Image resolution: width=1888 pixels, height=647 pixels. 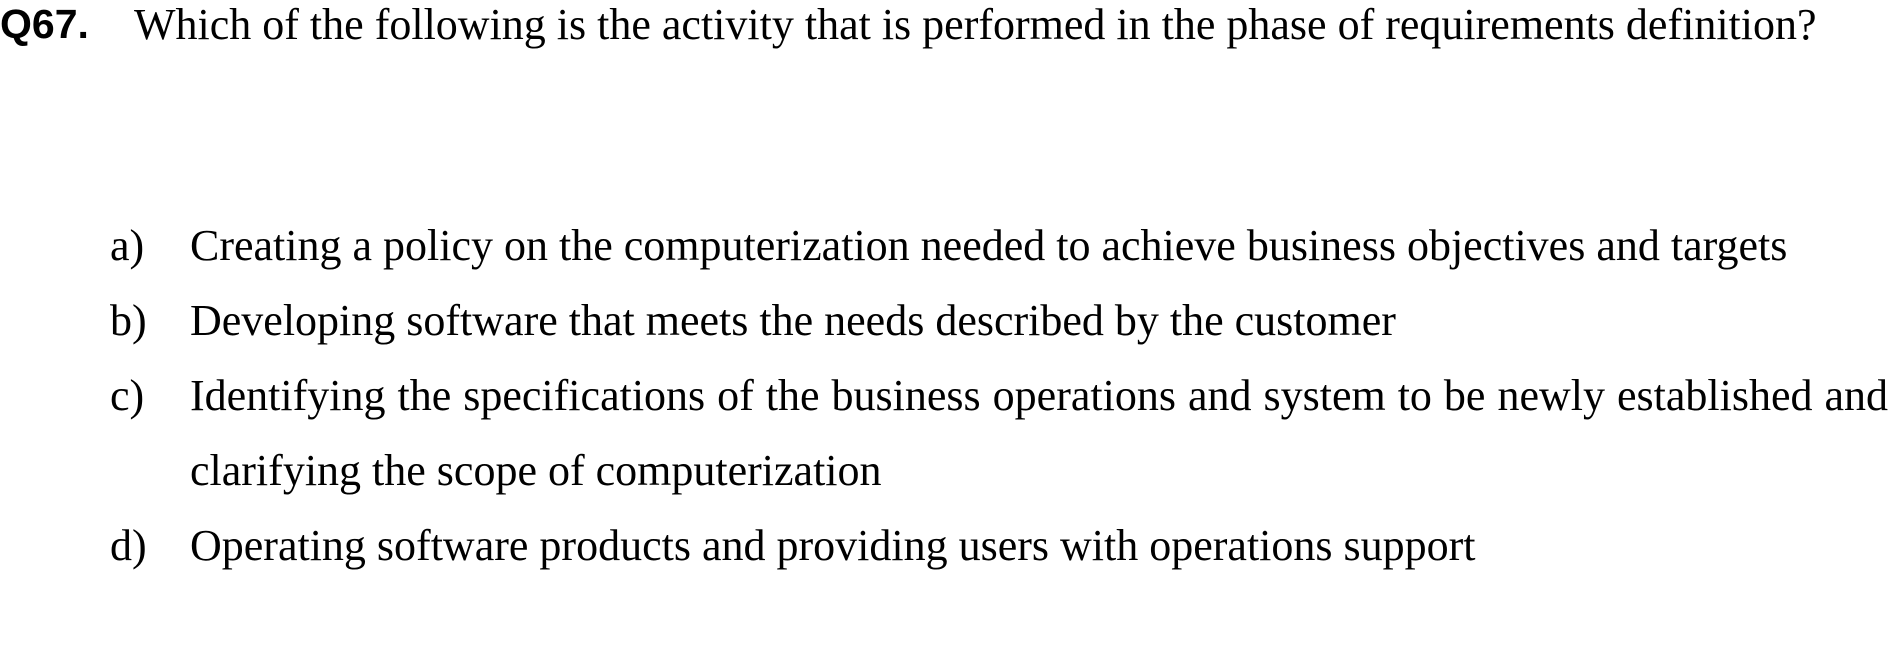 I want to click on option-letter: a), so click(x=127, y=245).